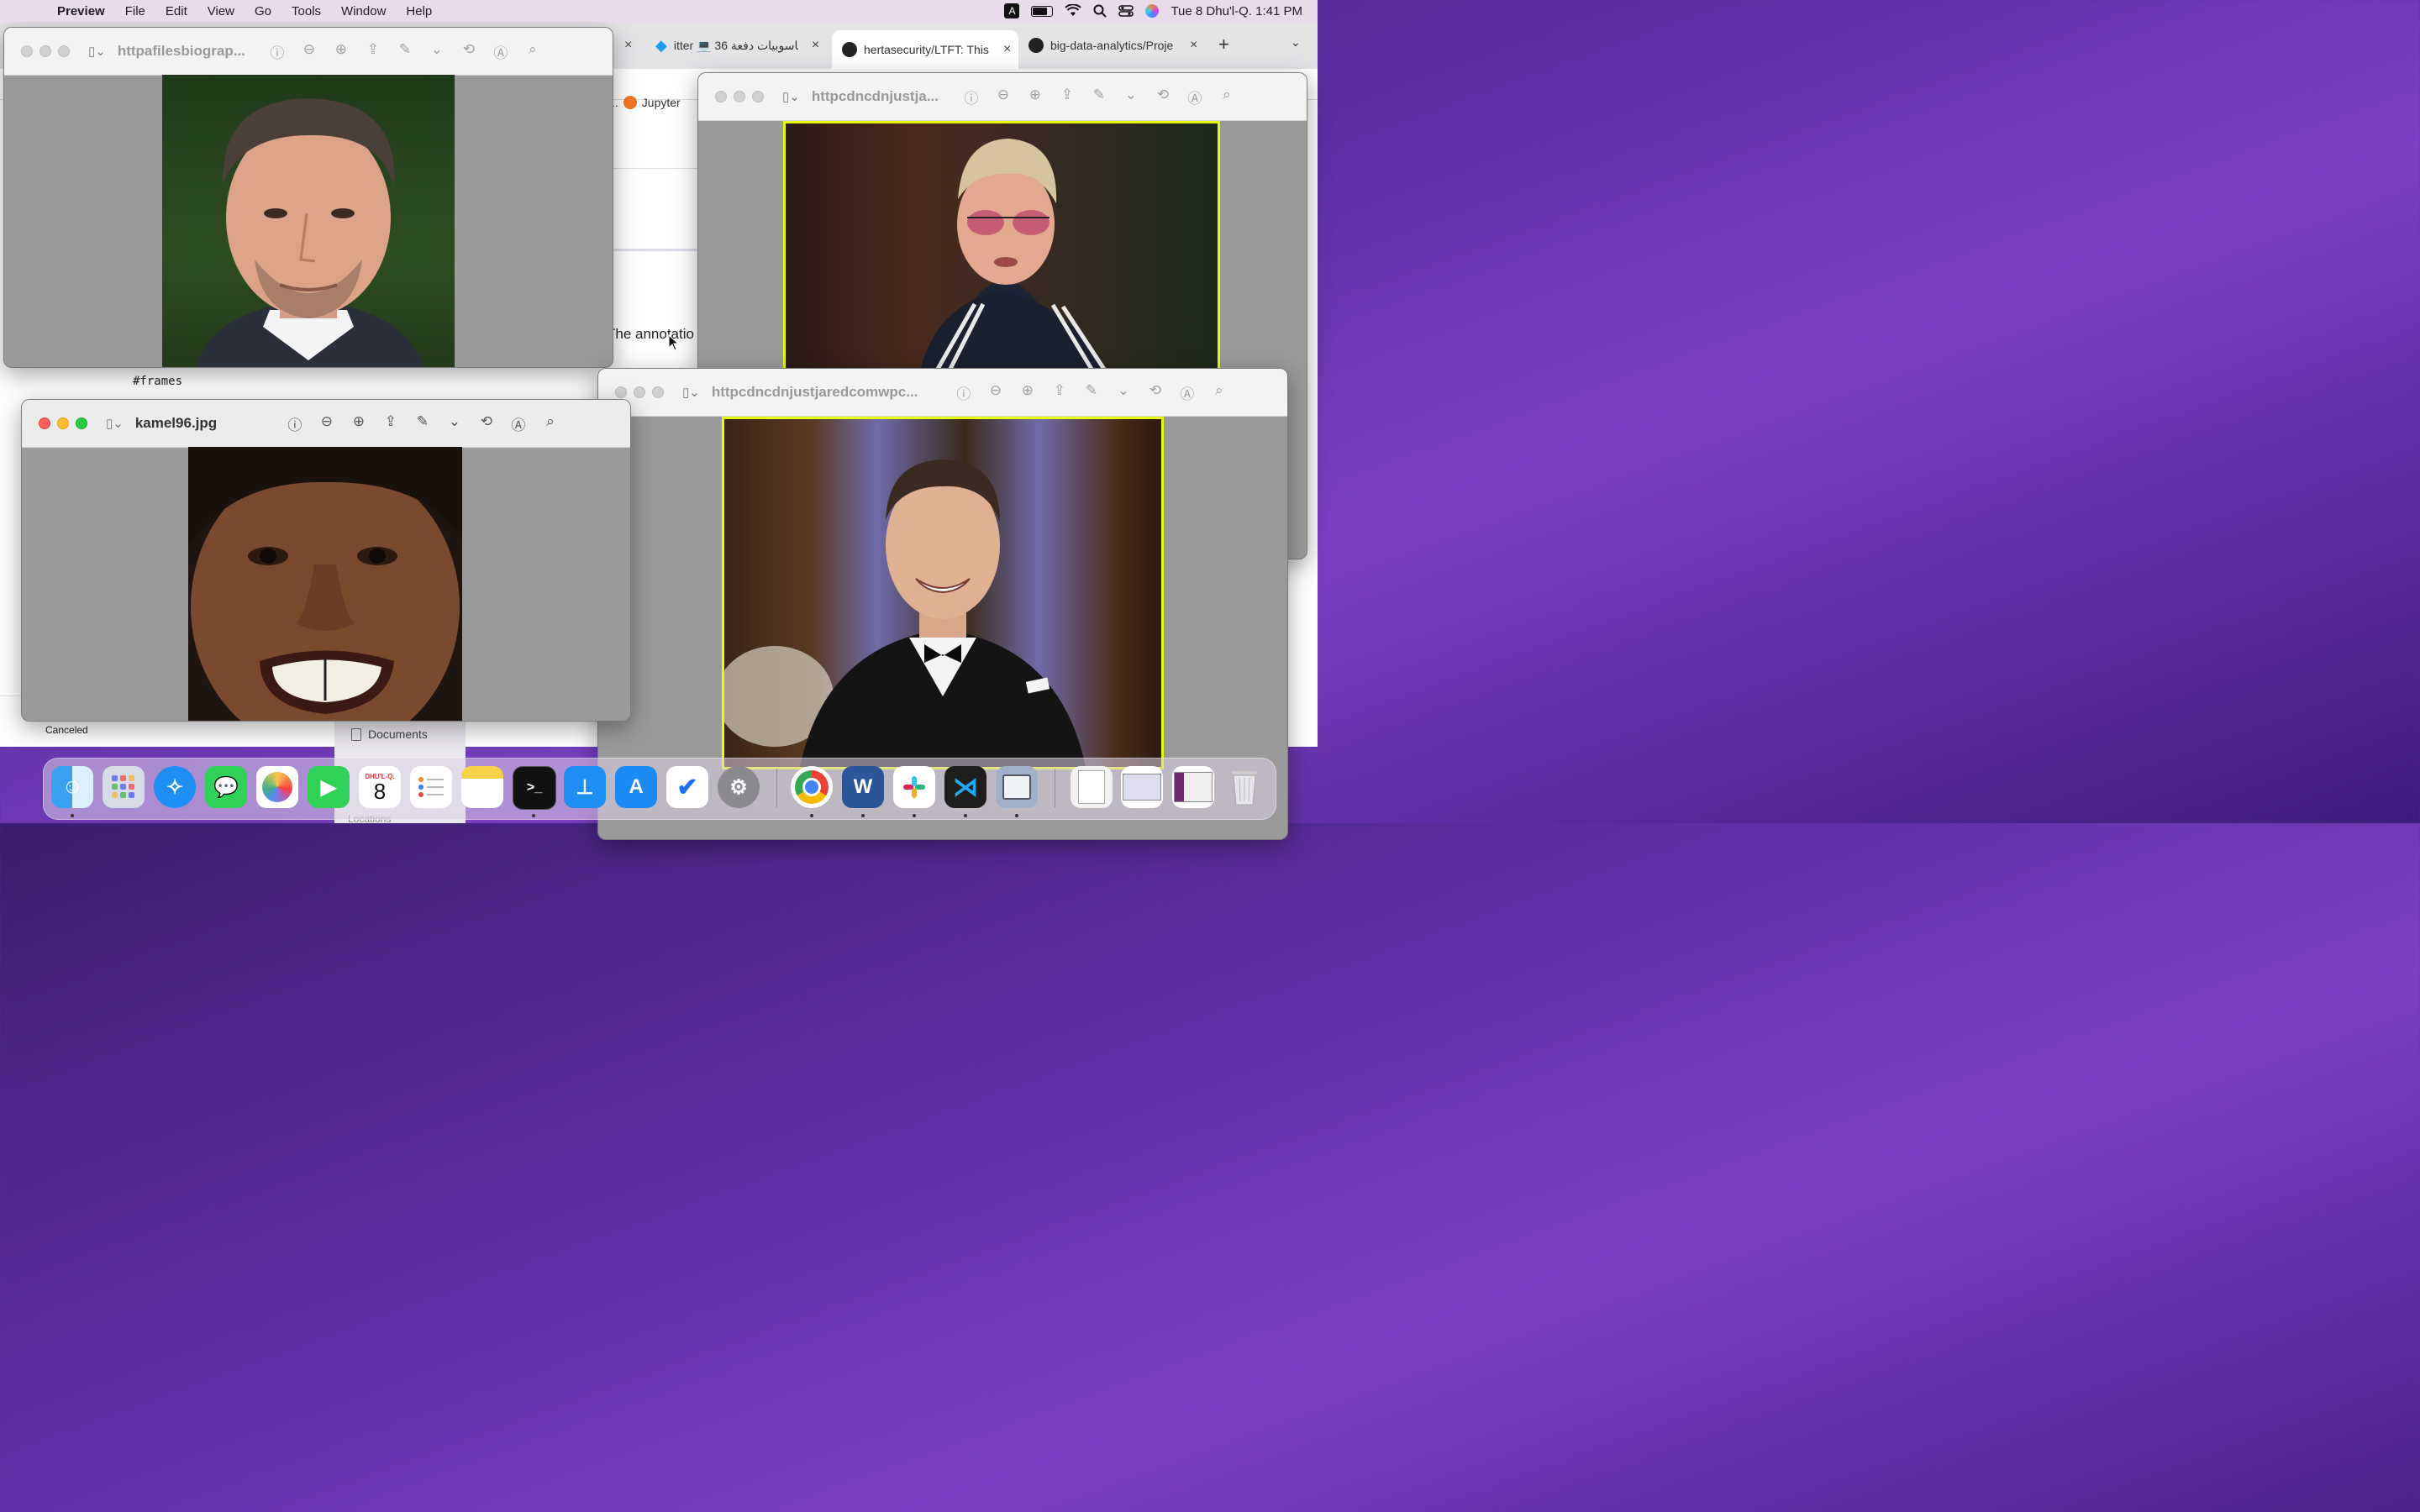 This screenshot has width=2420, height=1512. Describe the element at coordinates (1017, 787) in the screenshot. I see `preview-icon` at that location.